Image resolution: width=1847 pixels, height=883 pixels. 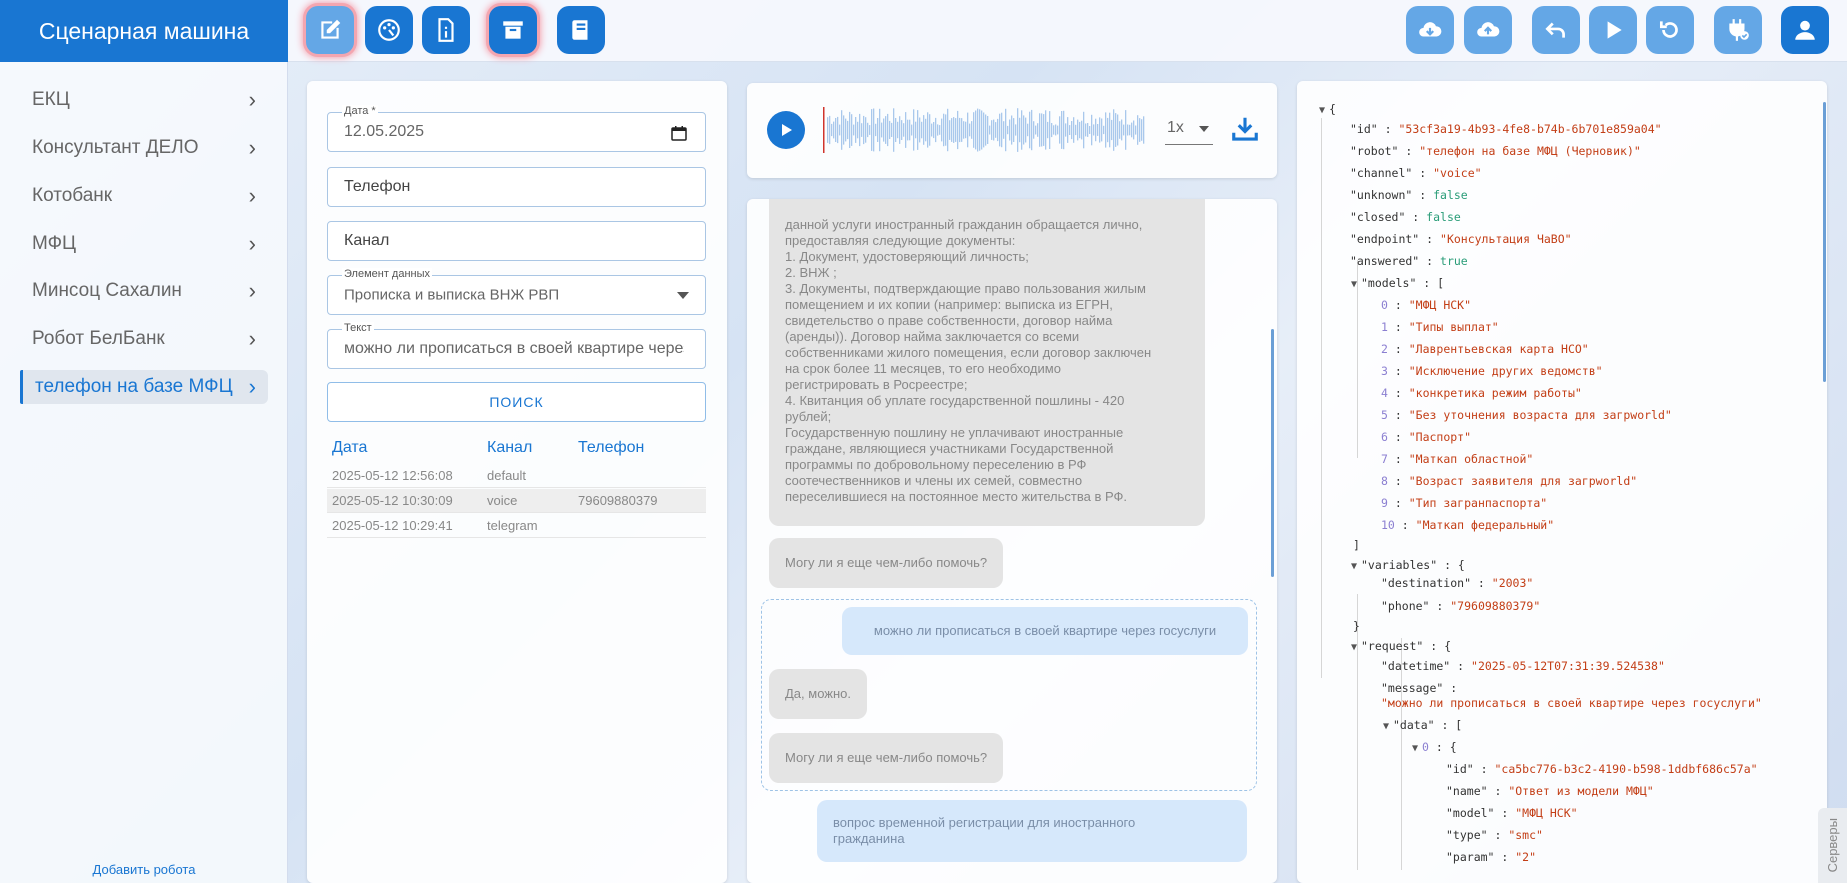 I want to click on table-row: 2025-05-12 10:29:41 telegram, so click(x=516, y=526).